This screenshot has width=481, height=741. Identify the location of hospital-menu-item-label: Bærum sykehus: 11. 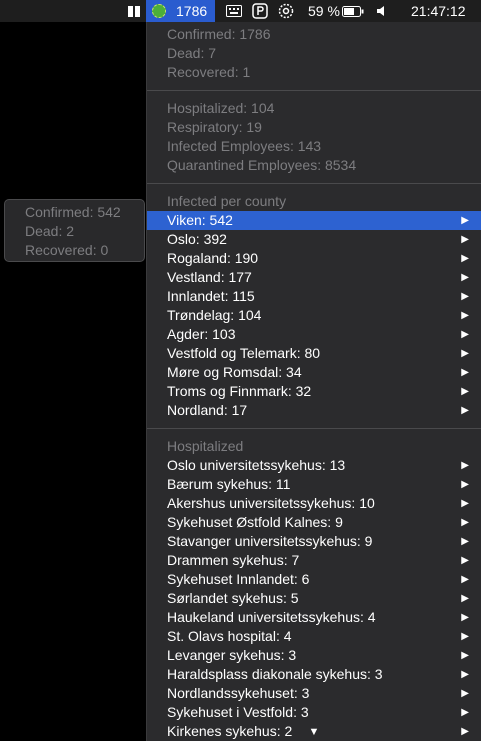
(229, 484).